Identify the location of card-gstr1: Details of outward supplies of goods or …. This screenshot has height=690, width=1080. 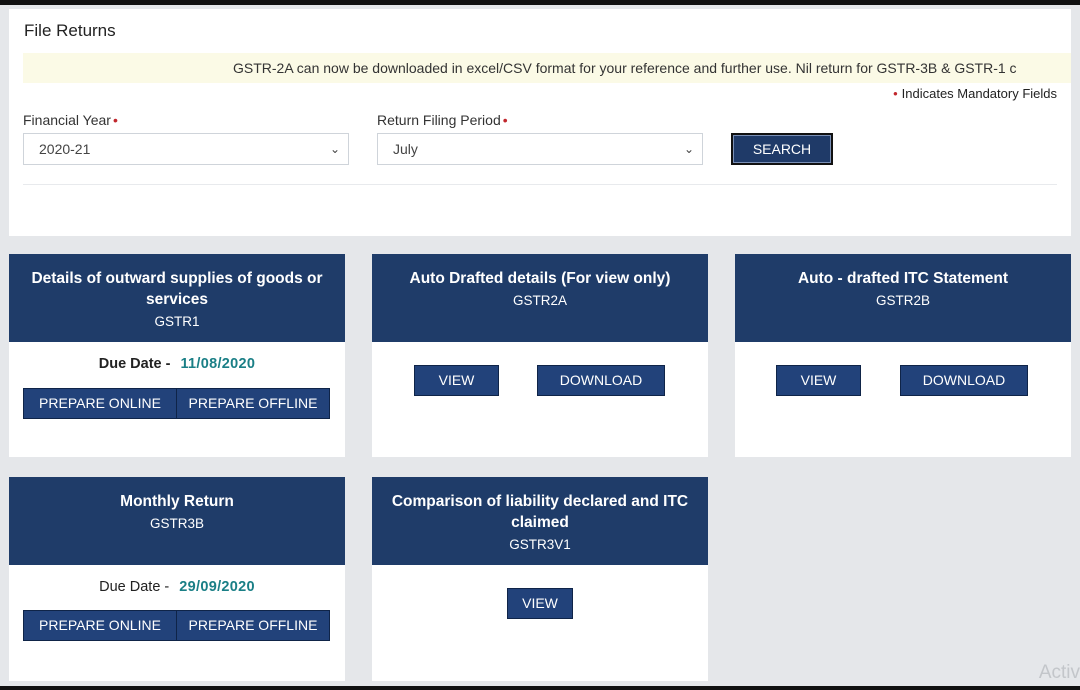
(177, 355).